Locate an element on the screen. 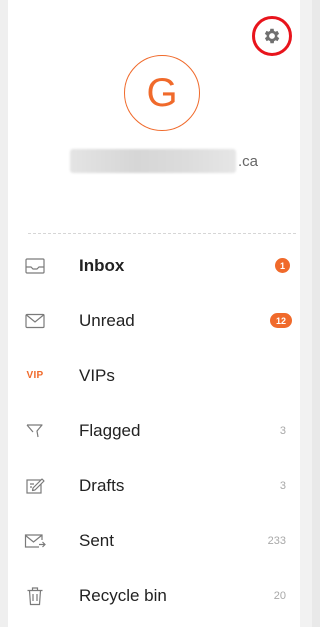 This screenshot has width=320, height=627. gear-icon is located at coordinates (272, 36).